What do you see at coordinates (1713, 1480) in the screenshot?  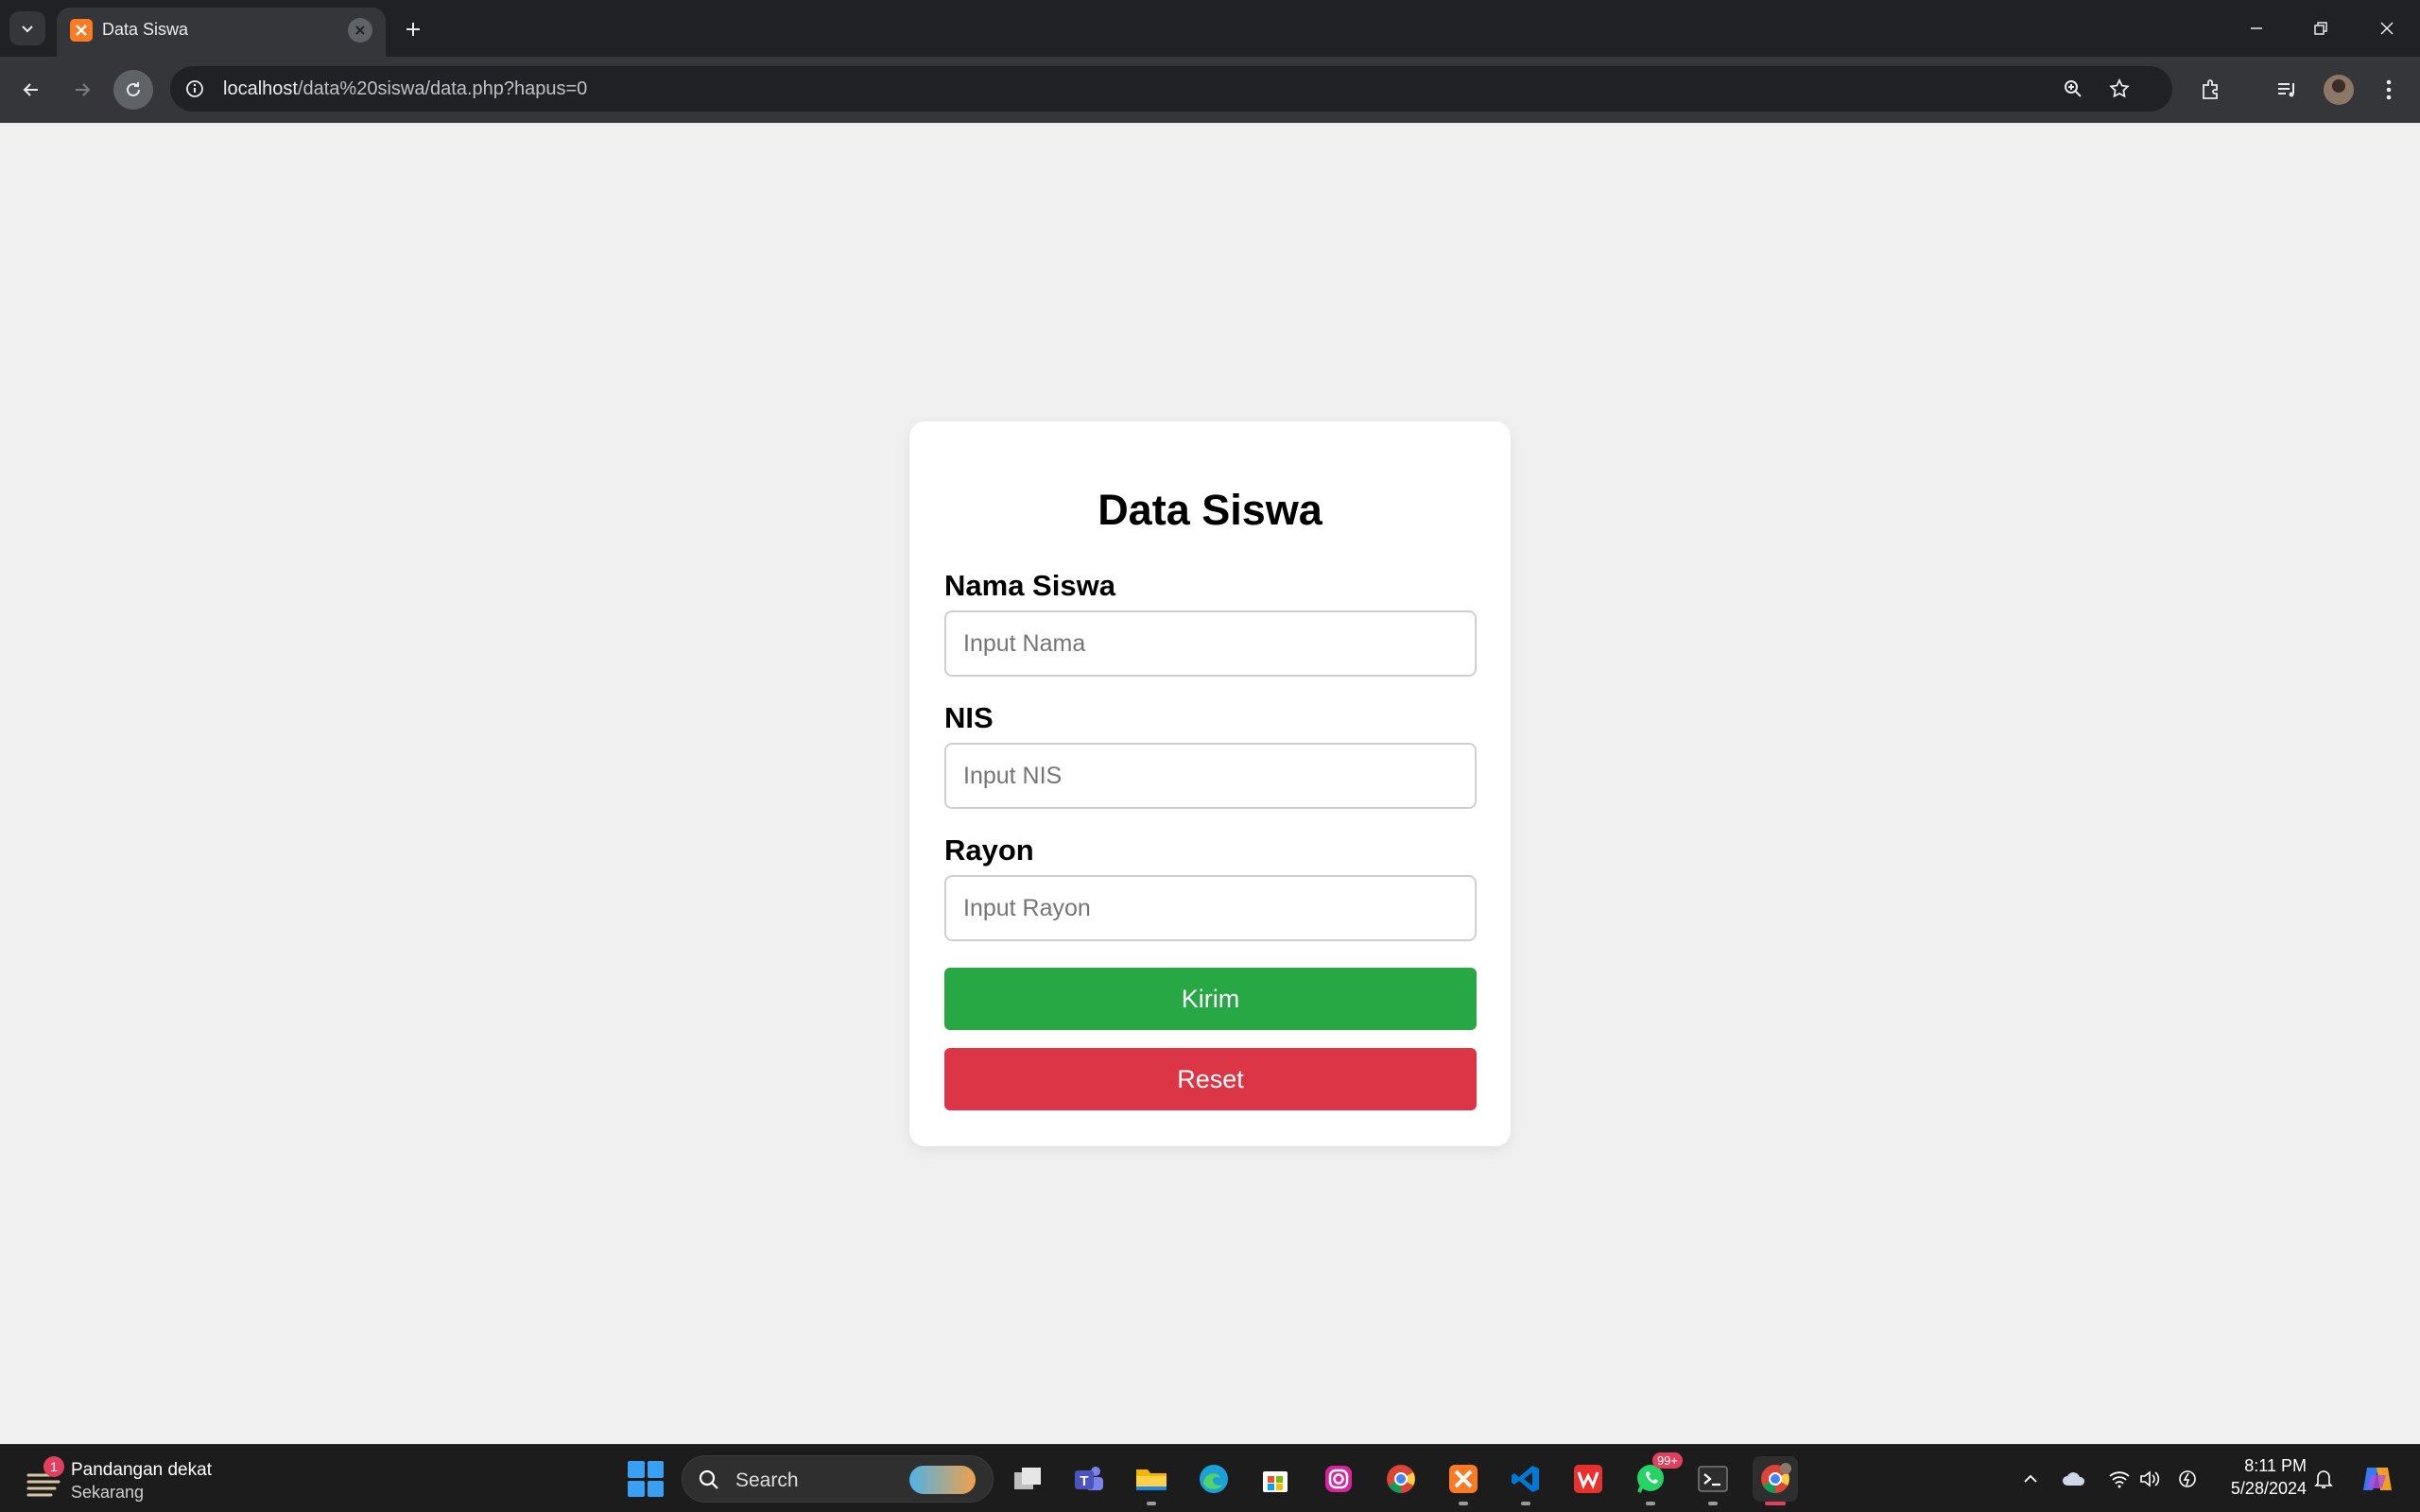 I see `terminal-icon` at bounding box center [1713, 1480].